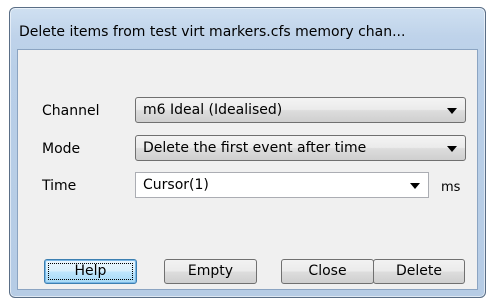  I want to click on channel-label: Channel, so click(71, 111).